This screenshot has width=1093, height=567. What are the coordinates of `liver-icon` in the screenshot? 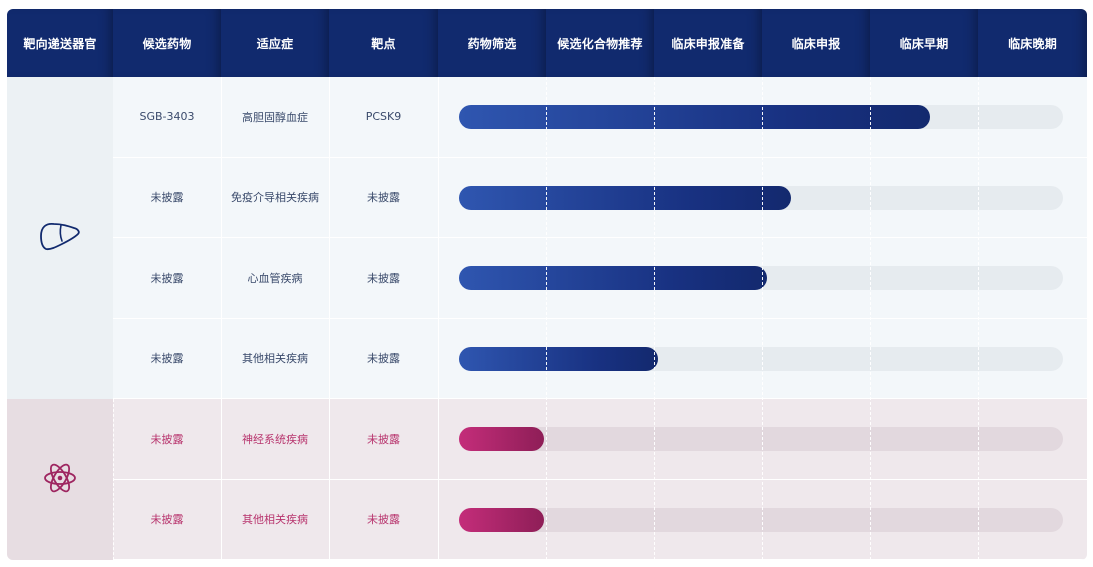 It's located at (60, 238).